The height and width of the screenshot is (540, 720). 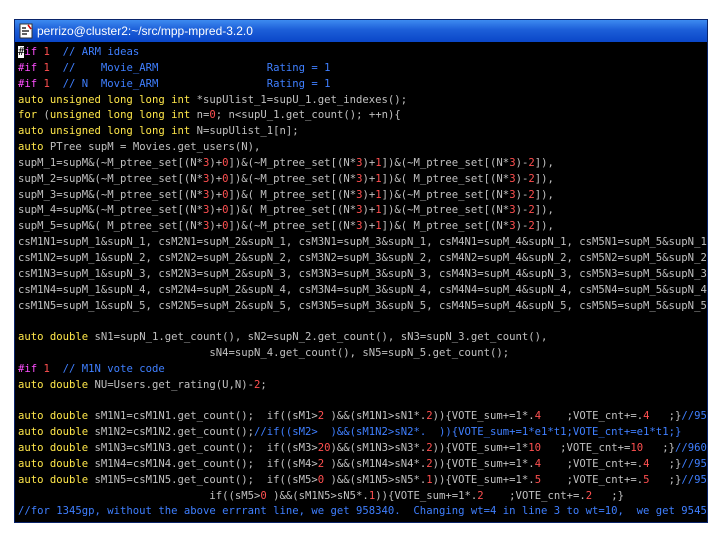 What do you see at coordinates (586, 448) in the screenshot?
I see `code-token: ;VOTE_cnt+=` at bounding box center [586, 448].